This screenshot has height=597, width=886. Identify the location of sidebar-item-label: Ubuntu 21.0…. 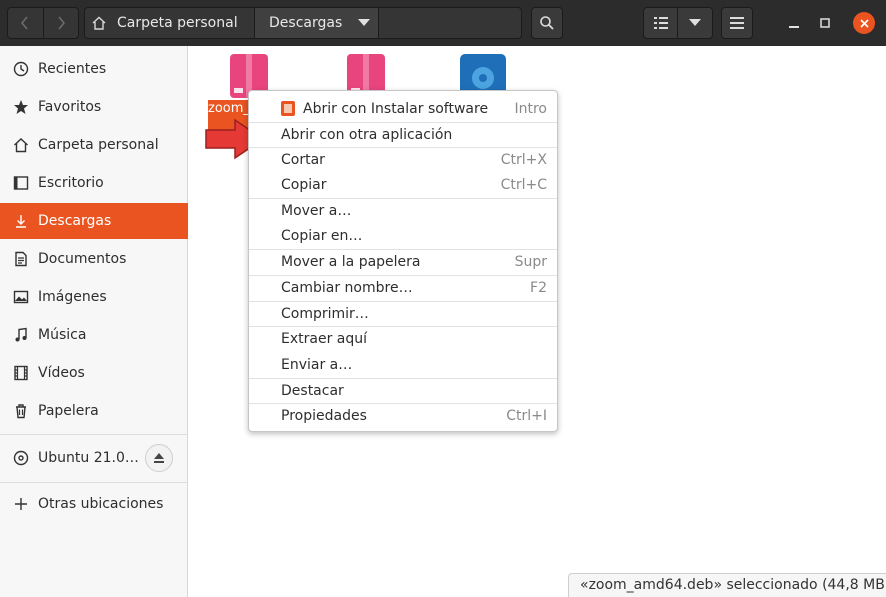
(88, 458).